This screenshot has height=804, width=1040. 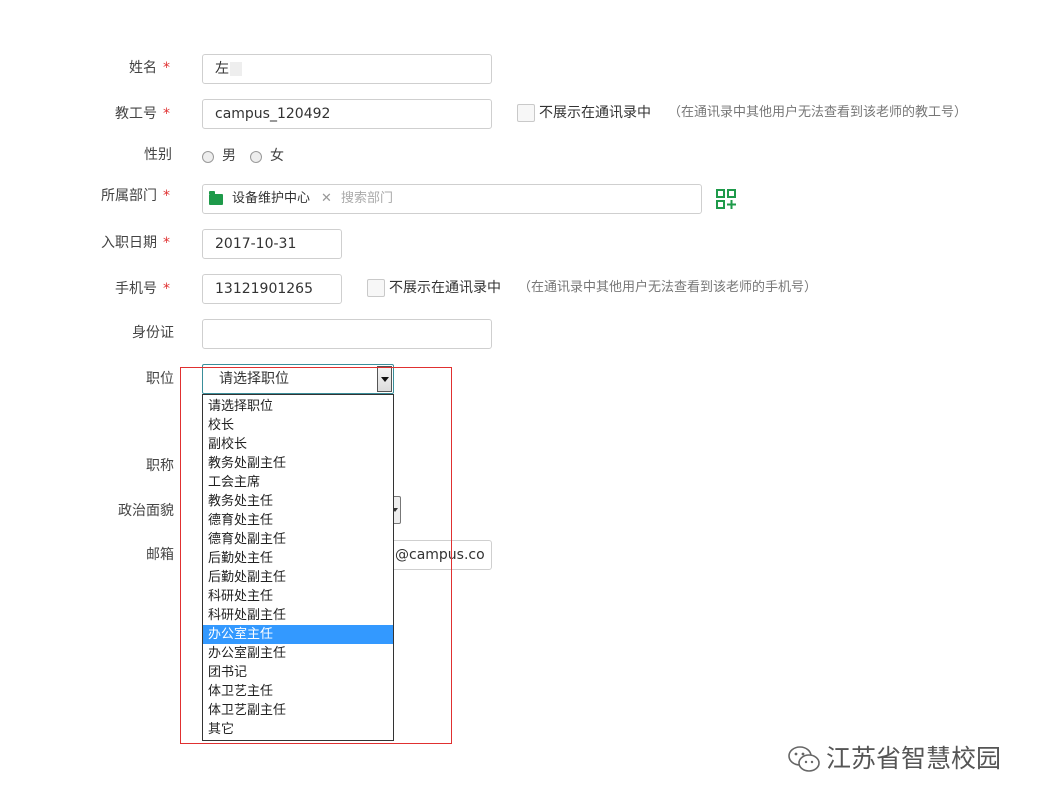 I want to click on dropdown-option: 体卫艺副主任, so click(x=298, y=710).